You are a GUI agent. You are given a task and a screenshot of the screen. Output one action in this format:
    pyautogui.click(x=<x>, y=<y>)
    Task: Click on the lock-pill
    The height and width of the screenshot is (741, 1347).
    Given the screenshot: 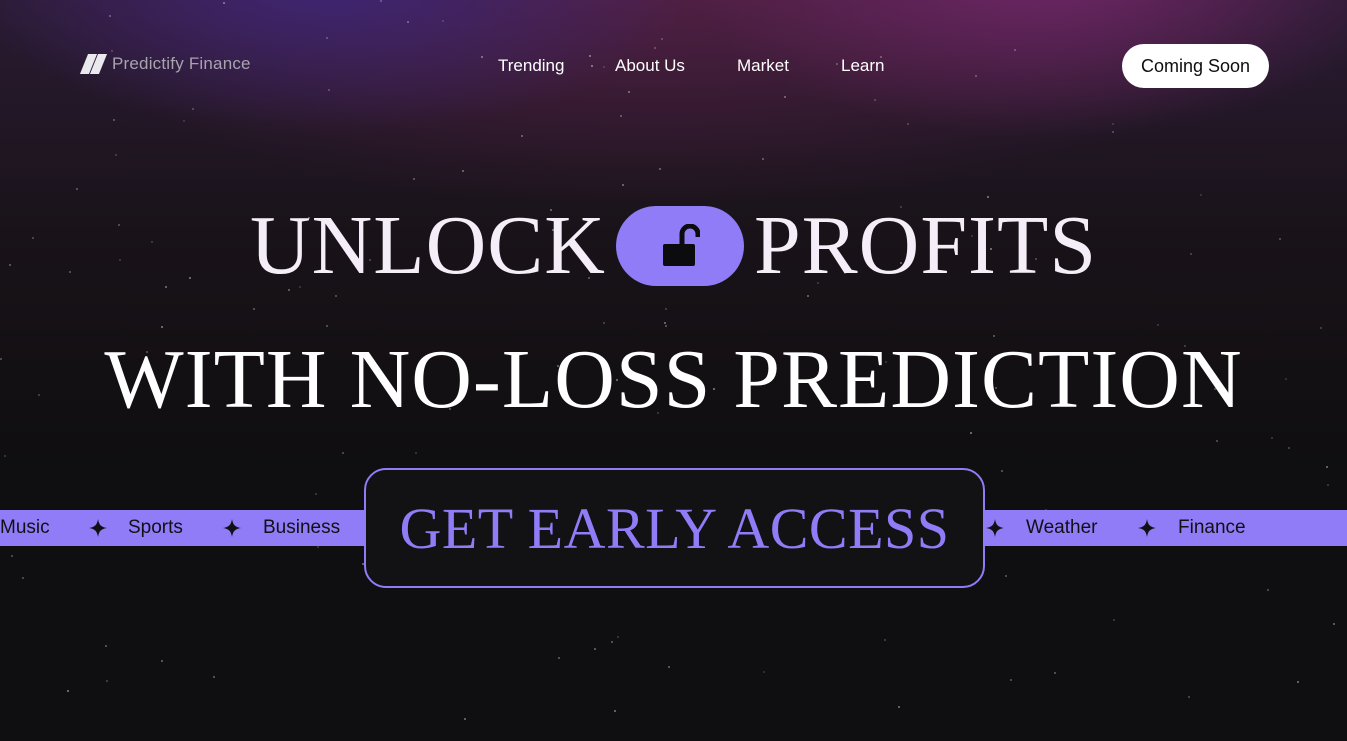 What is the action you would take?
    pyautogui.click(x=679, y=246)
    